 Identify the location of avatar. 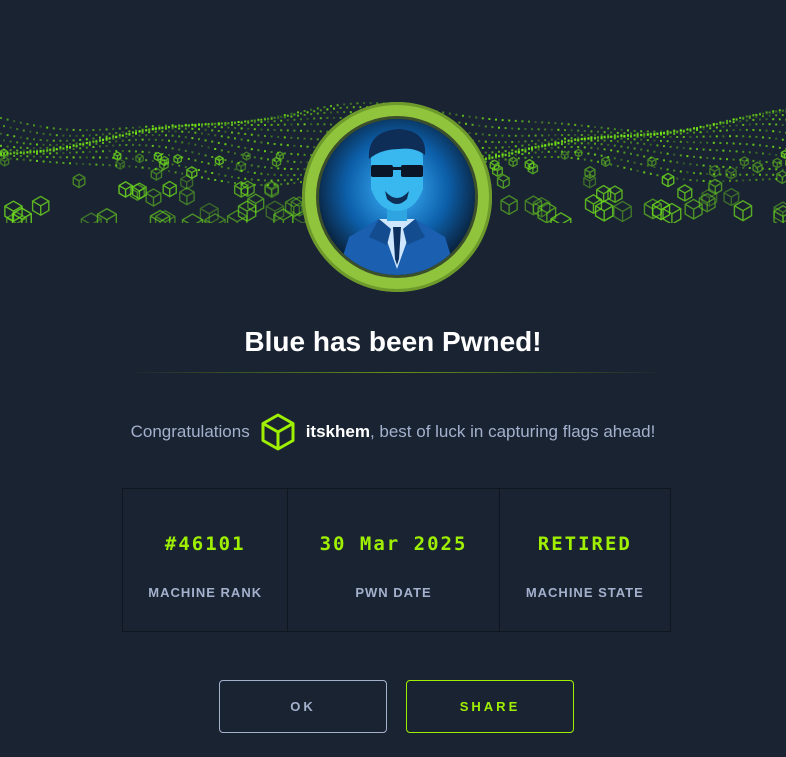
(397, 197).